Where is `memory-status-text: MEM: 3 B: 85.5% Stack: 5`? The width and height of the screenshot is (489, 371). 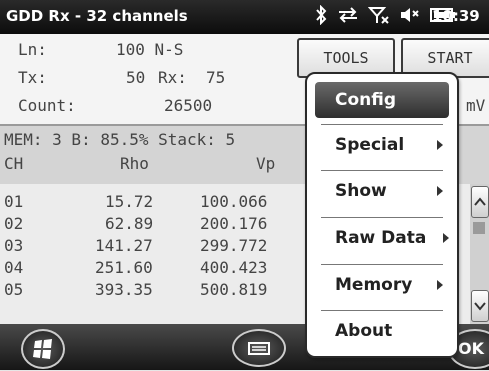
memory-status-text: MEM: 3 B: 85.5% Stack: 5 is located at coordinates (120, 139).